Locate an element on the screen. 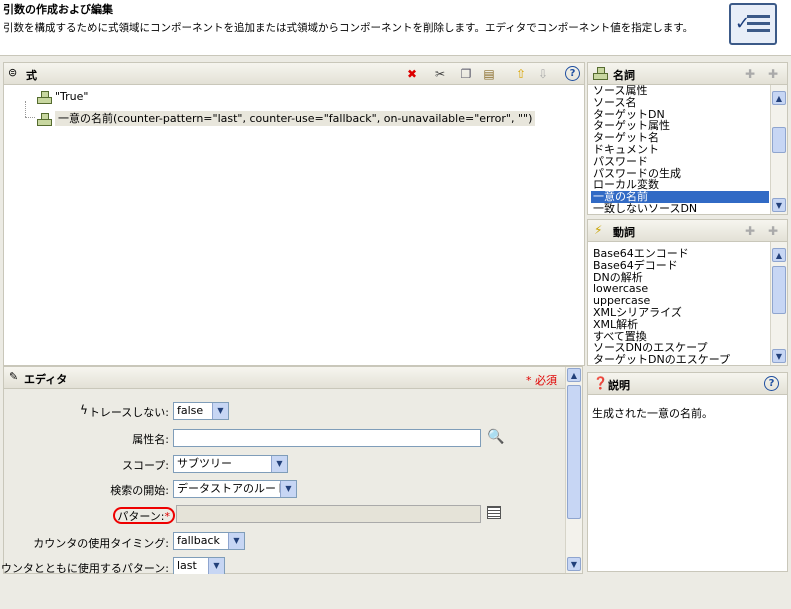  no-trace-select: false ▼ is located at coordinates (201, 411).